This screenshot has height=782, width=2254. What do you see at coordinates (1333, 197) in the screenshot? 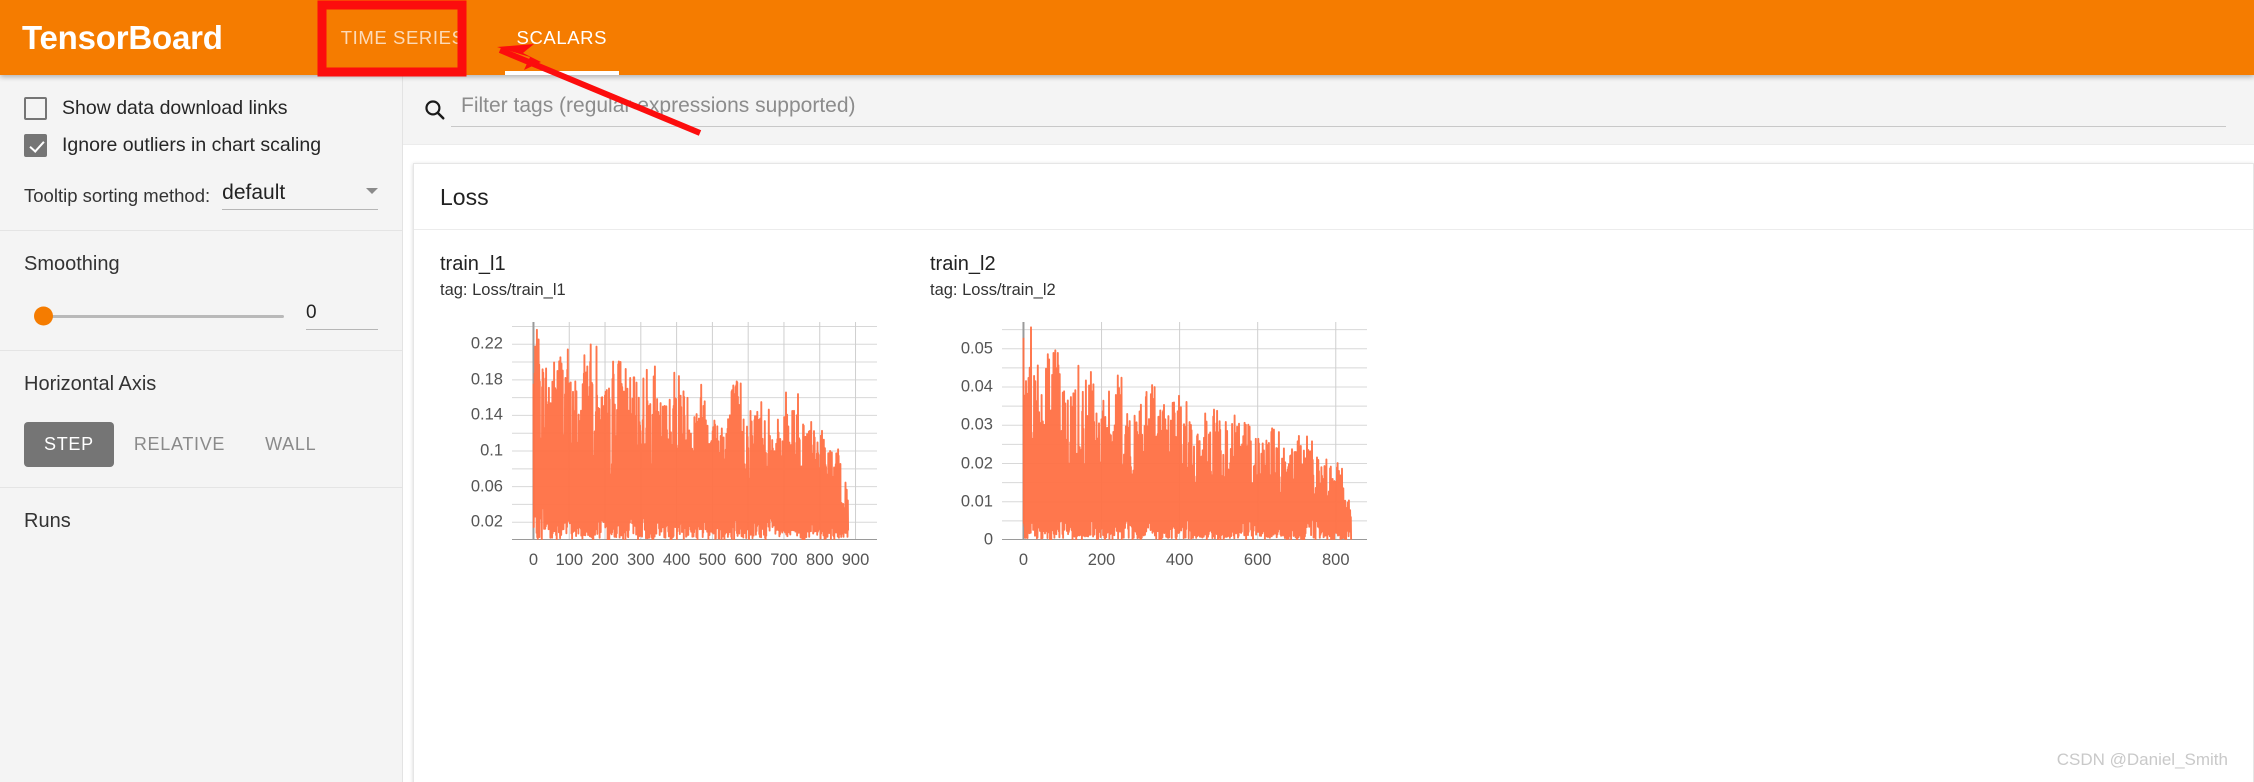
I see `card-title: Loss` at bounding box center [1333, 197].